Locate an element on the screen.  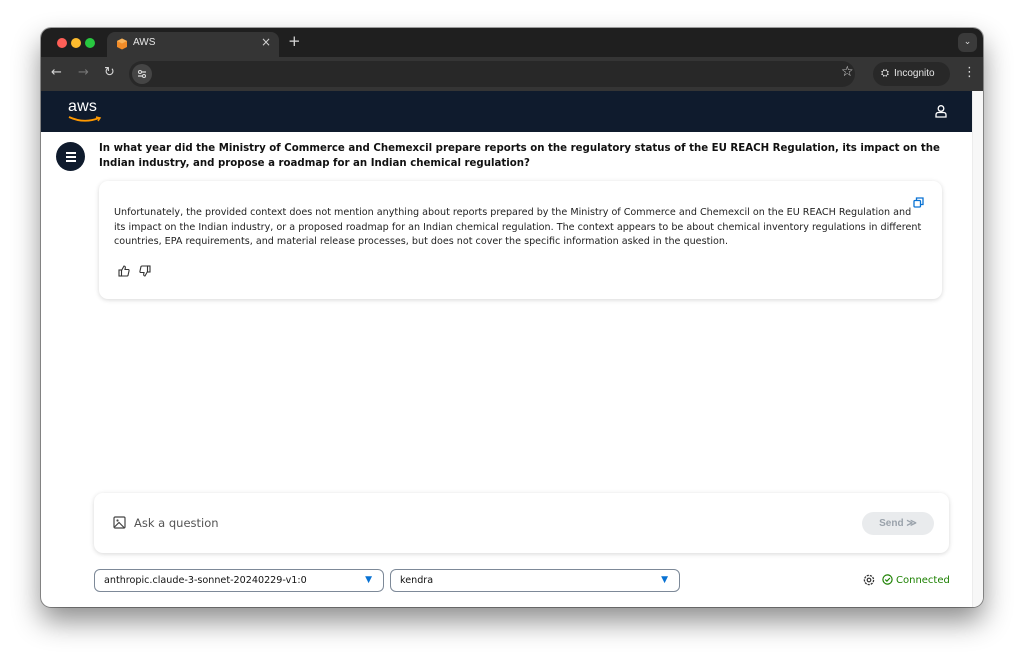
address-bar is located at coordinates (492, 74).